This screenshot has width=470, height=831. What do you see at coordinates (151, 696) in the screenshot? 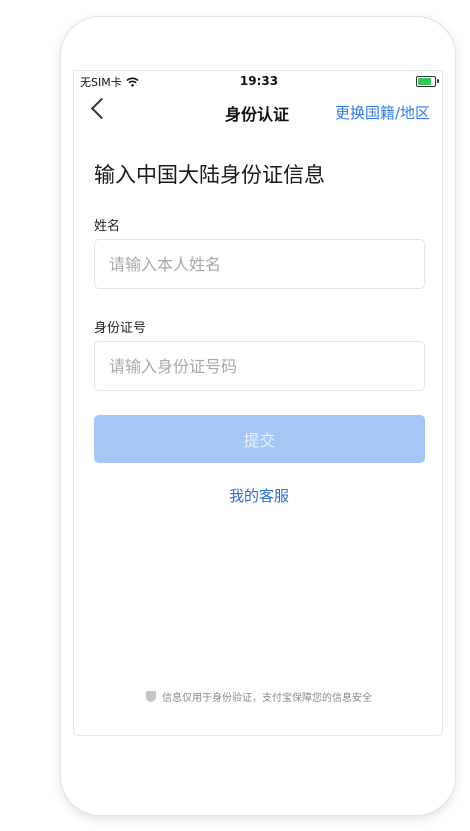
I see `shield-icon` at bounding box center [151, 696].